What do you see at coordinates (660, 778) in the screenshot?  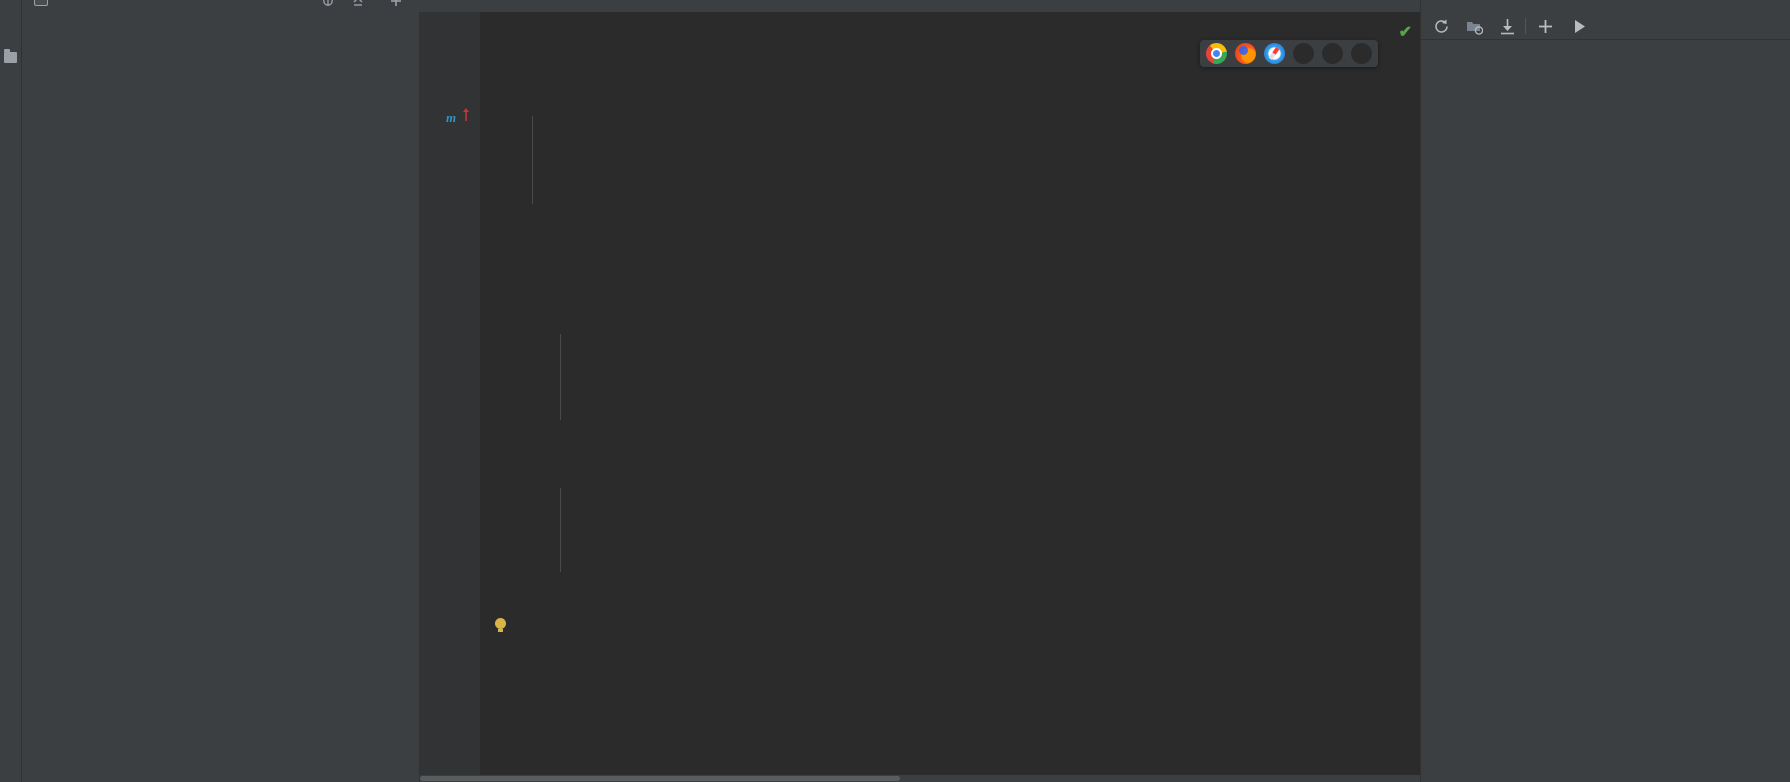 I see `scrollbar-thumb` at bounding box center [660, 778].